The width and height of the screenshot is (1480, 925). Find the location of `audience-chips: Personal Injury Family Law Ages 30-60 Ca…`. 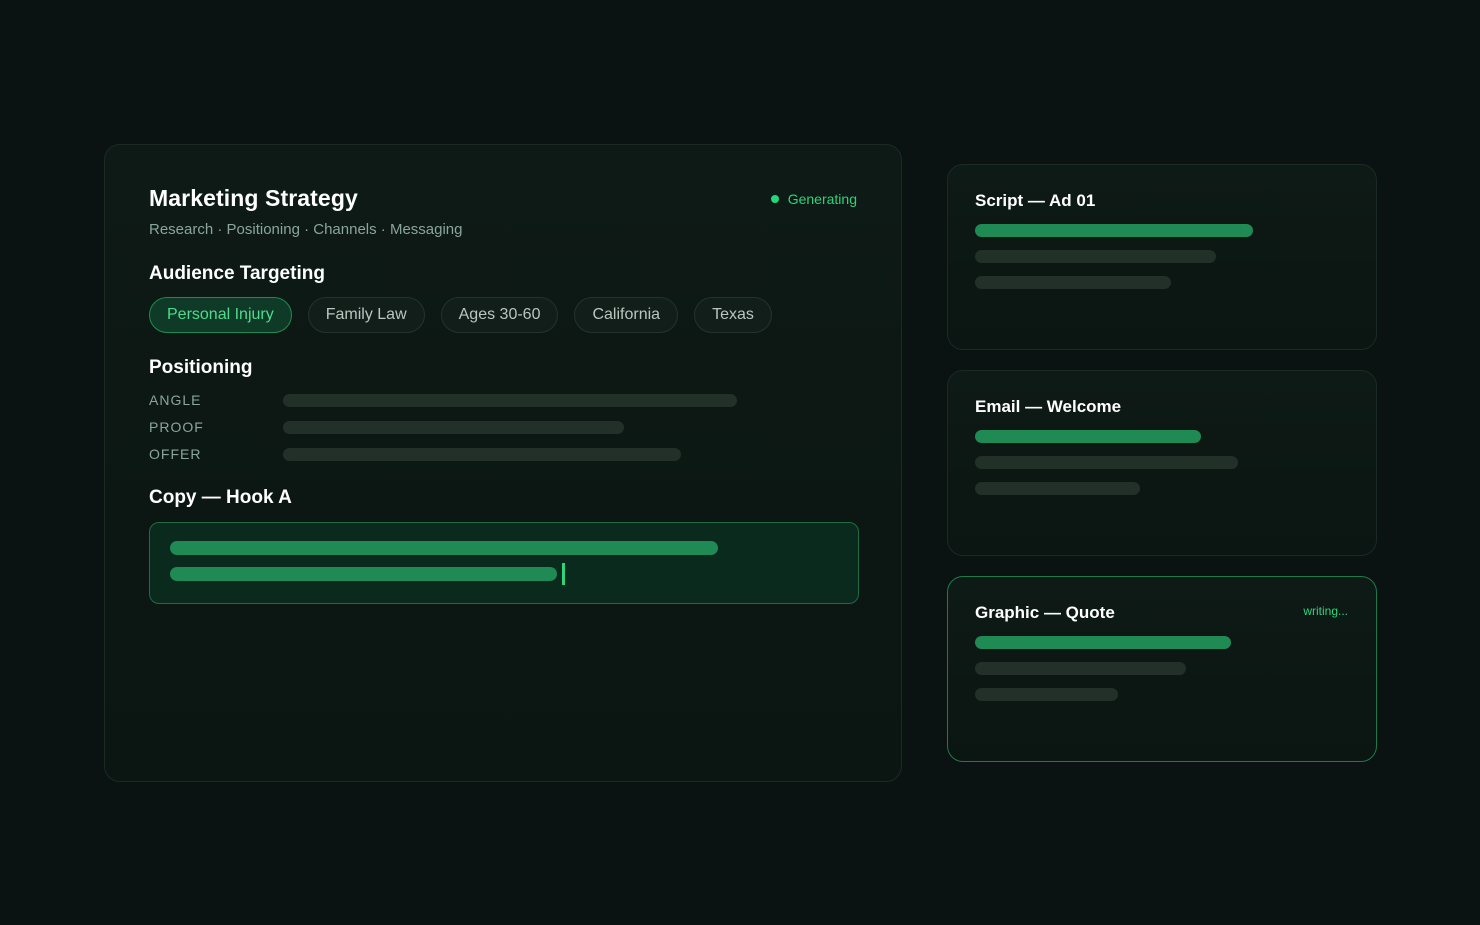

audience-chips: Personal Injury Family Law Ages 30-60 Ca… is located at coordinates (460, 315).